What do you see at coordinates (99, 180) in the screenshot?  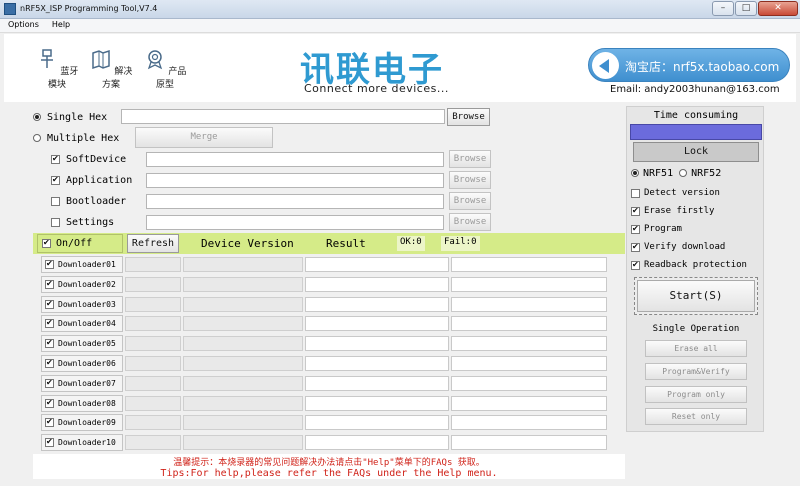 I see `application-label: Application` at bounding box center [99, 180].